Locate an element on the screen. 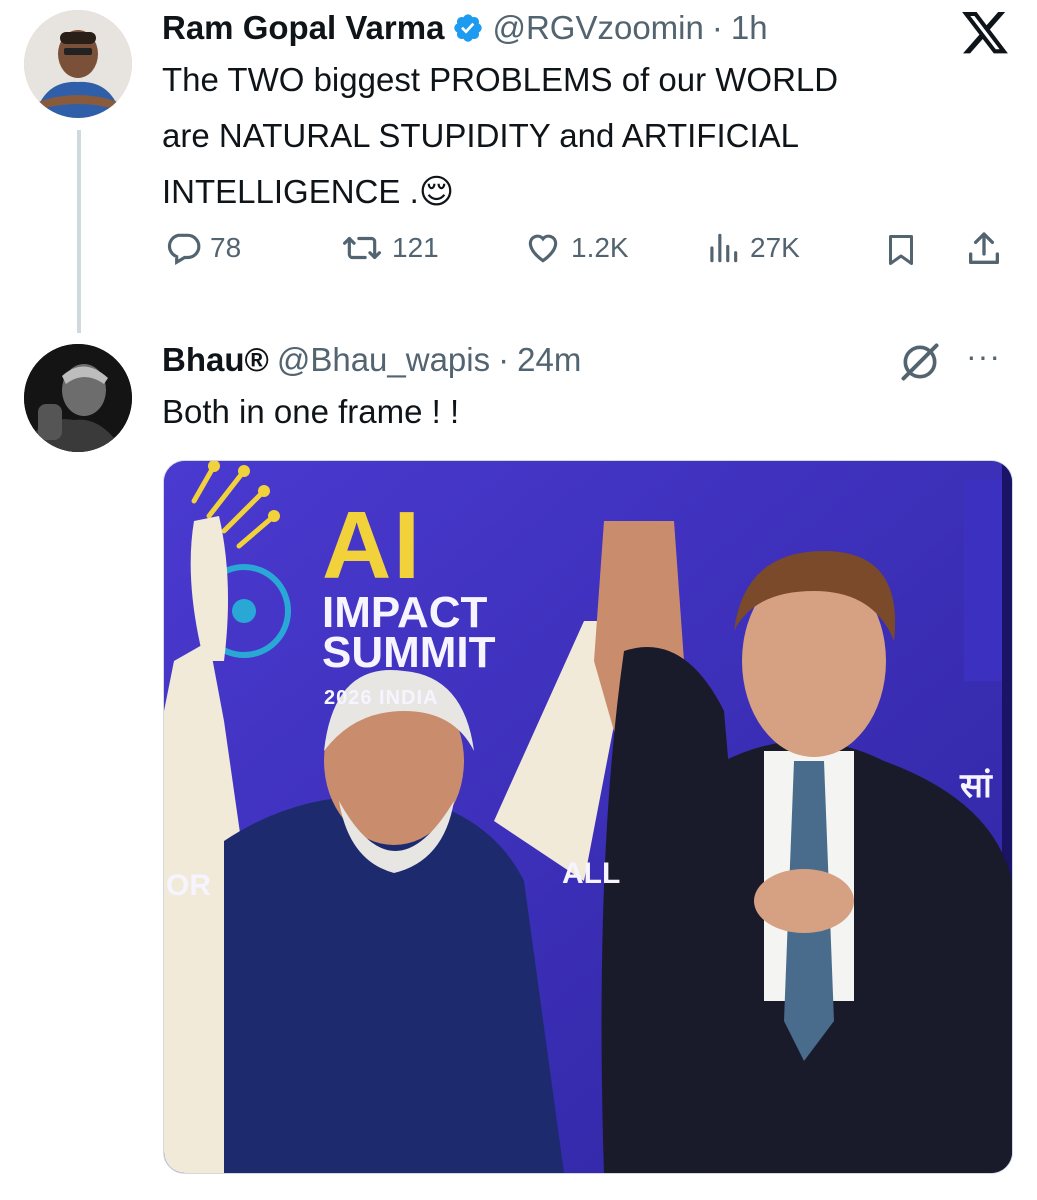 This screenshot has height=1200, width=1037. tweet-text-line-3: INTELLIGENCE .😌 is located at coordinates (577, 192).